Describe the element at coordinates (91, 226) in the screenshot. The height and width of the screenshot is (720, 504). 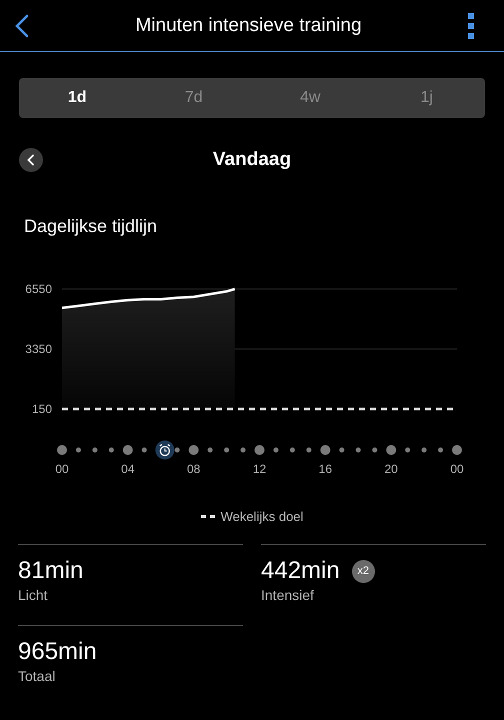
I see `section-title: Dagelijkse tijdlijn` at that location.